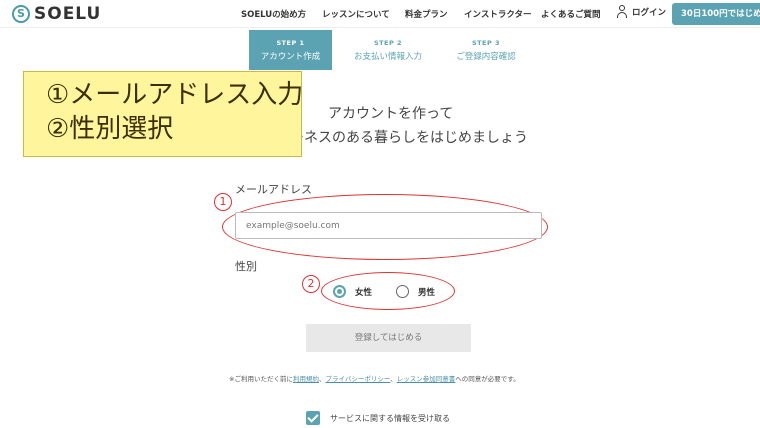 The image size is (760, 428). Describe the element at coordinates (409, 138) in the screenshot. I see `headline-line-2: ーネスのある暮らしをはじめましょう` at that location.